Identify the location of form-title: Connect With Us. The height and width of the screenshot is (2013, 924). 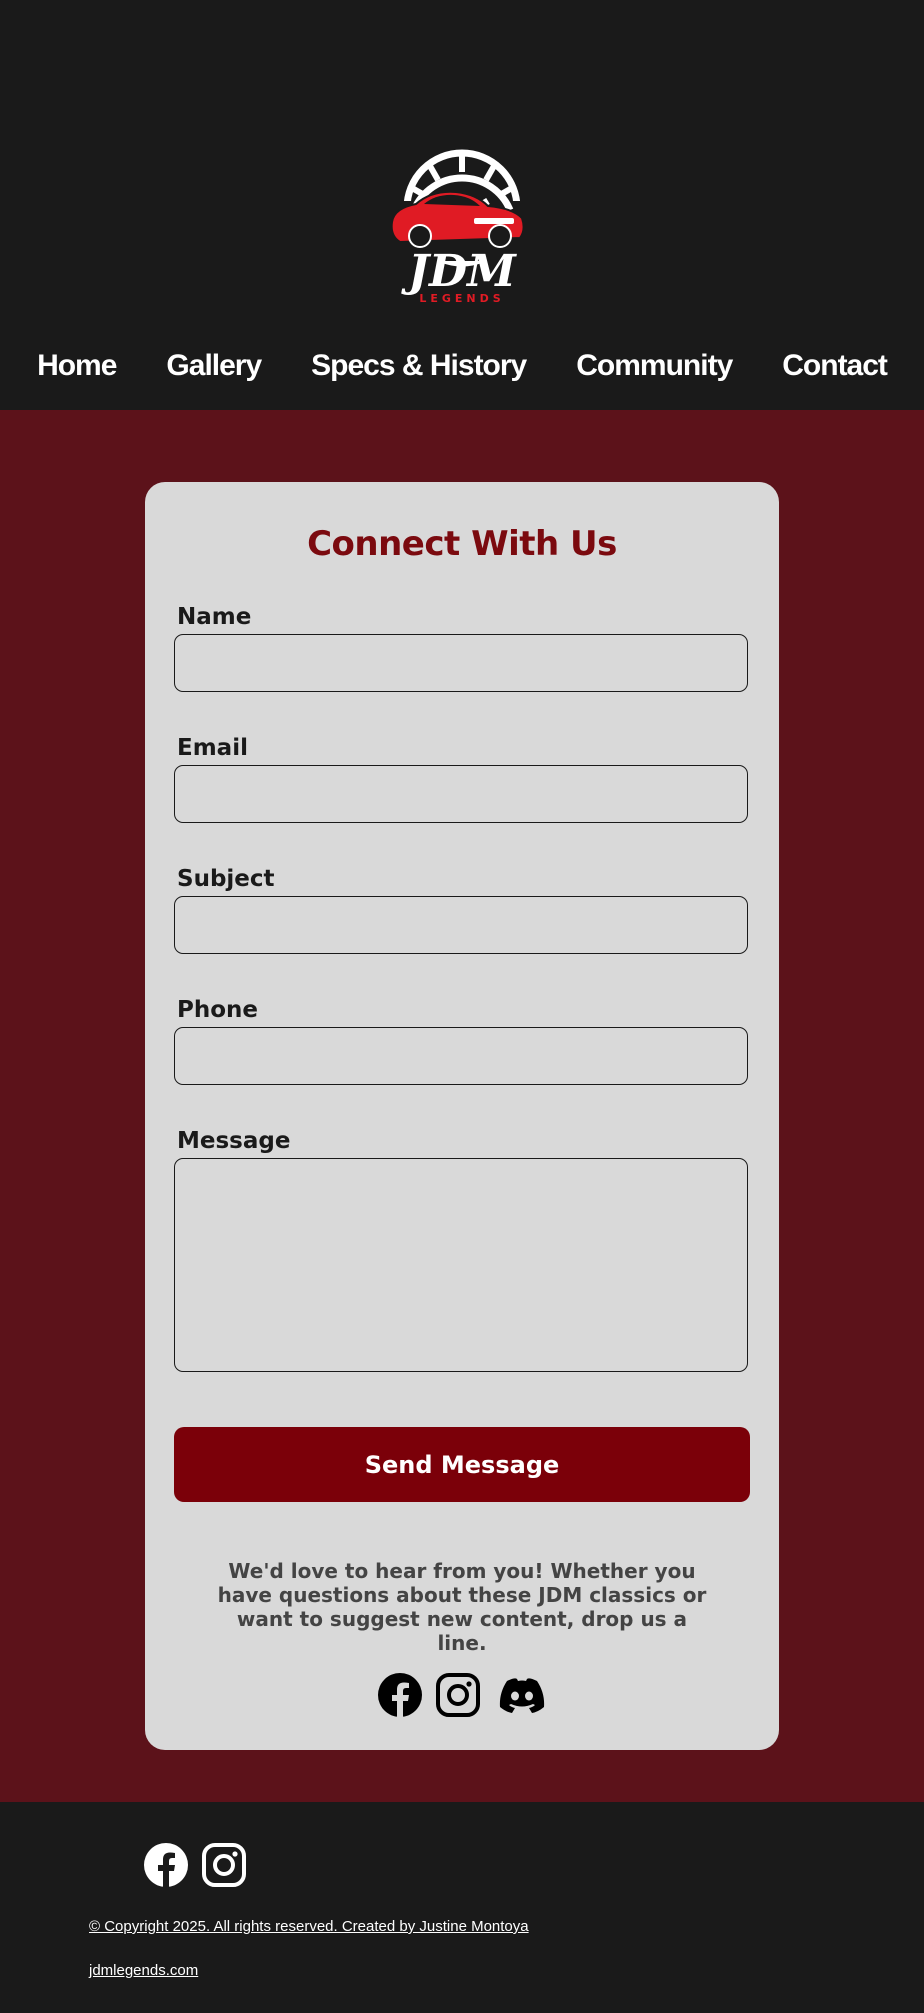
(462, 544).